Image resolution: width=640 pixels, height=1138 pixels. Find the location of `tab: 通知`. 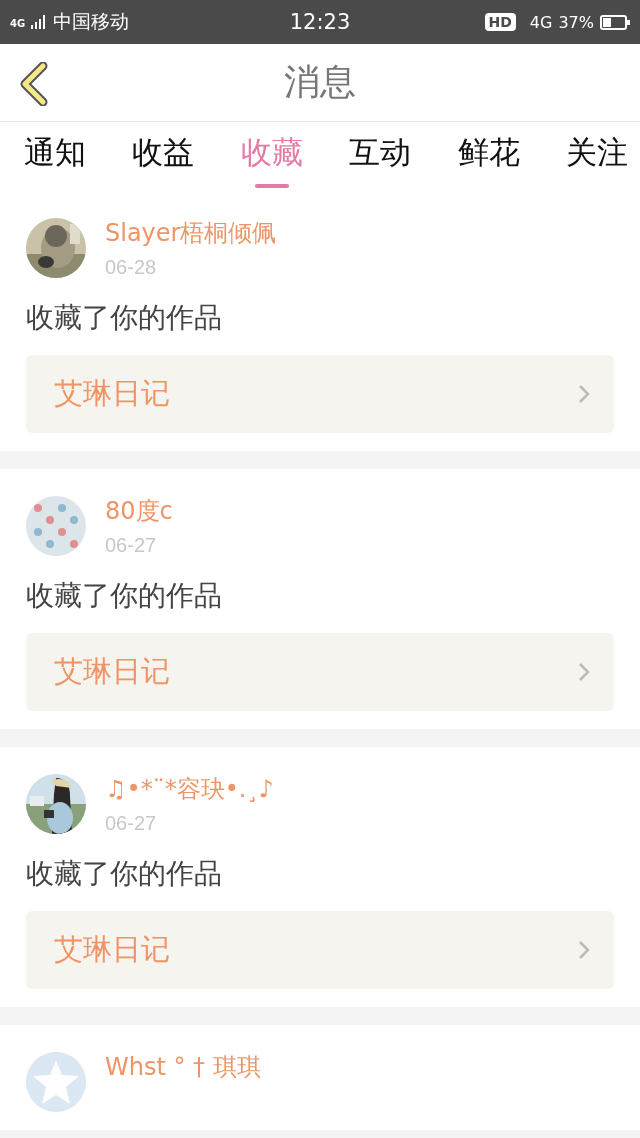

tab: 通知 is located at coordinates (55, 156).